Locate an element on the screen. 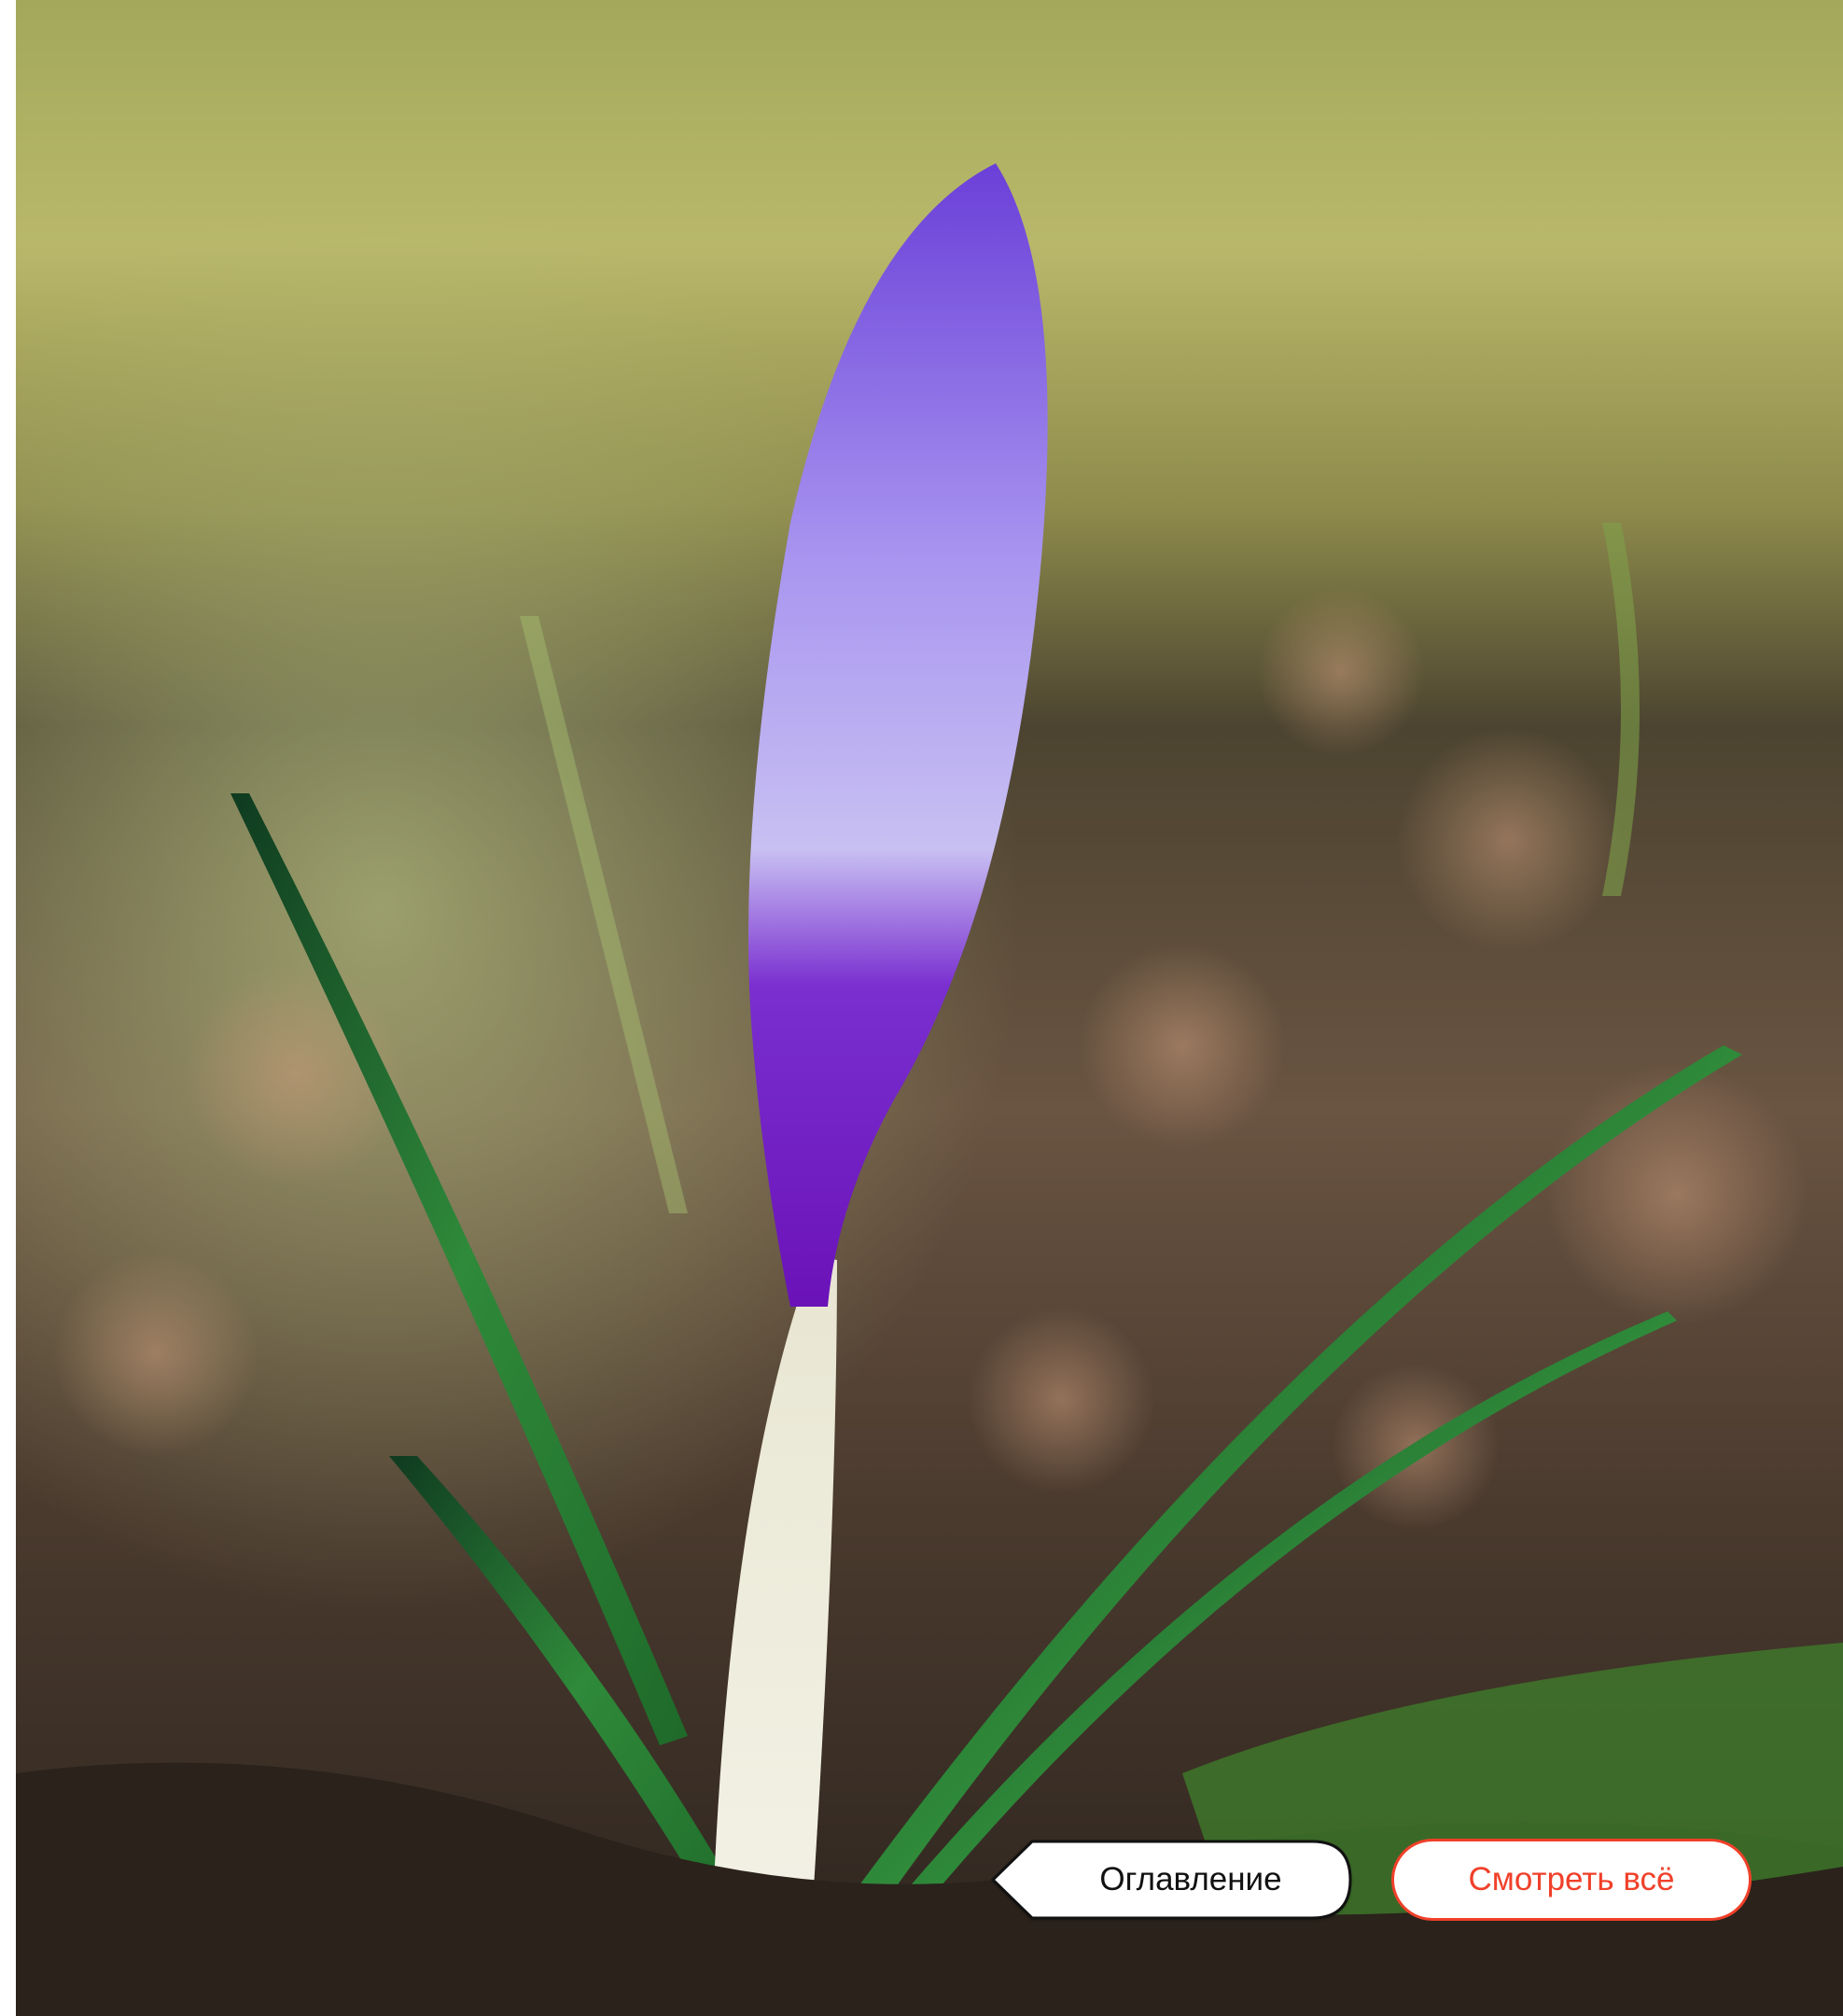 The image size is (1843, 2016). toc-button-label: Оглавление is located at coordinates (1190, 1879).